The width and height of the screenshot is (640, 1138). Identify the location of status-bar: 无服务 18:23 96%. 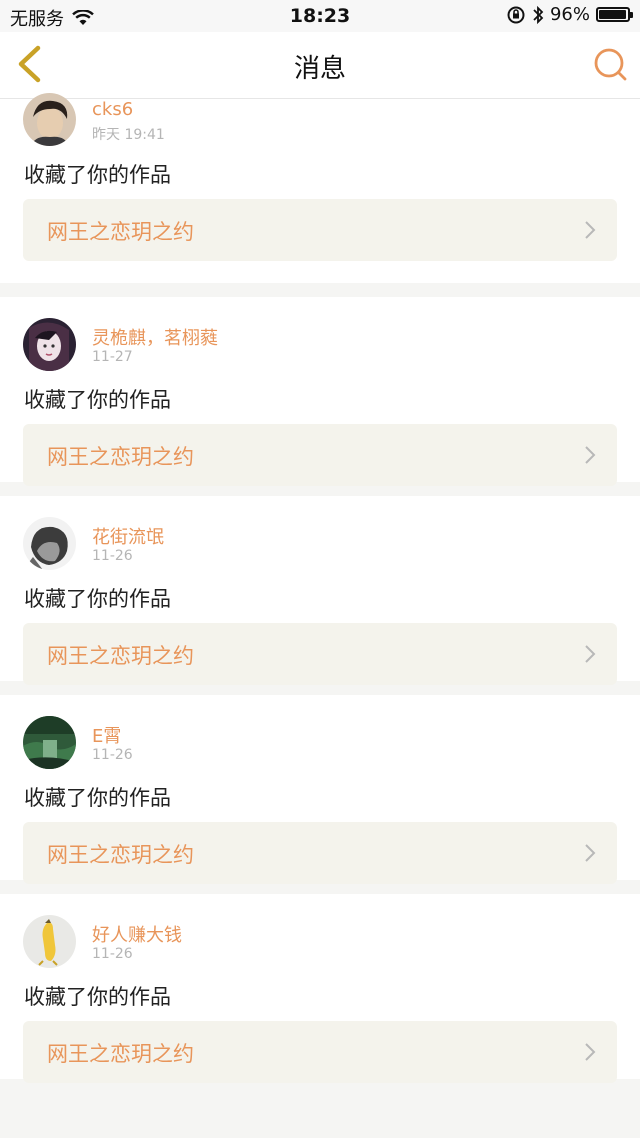
(320, 16).